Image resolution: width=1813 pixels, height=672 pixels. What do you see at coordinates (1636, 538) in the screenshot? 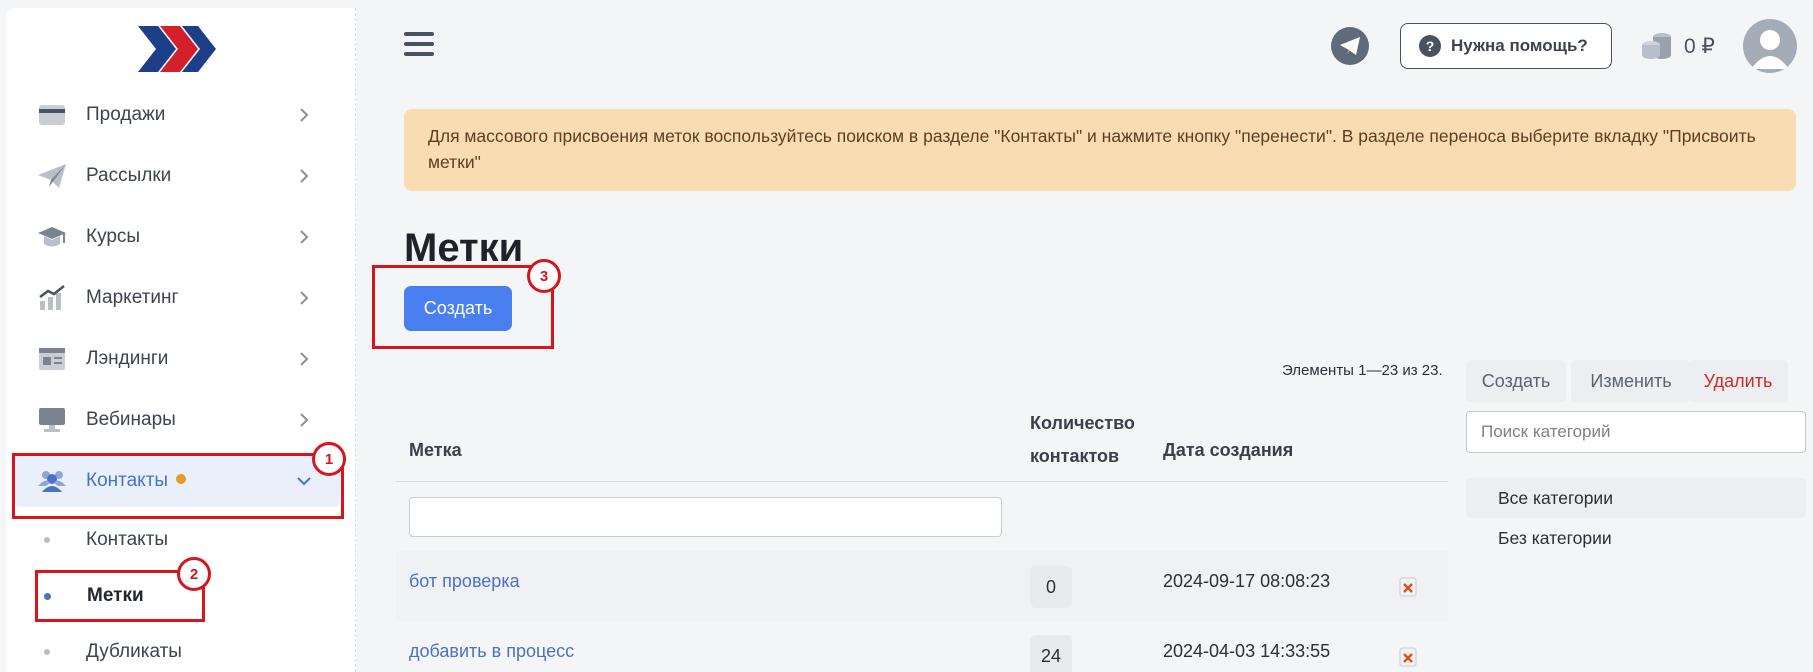
I see `category-item-uncategorized: Без категории` at bounding box center [1636, 538].